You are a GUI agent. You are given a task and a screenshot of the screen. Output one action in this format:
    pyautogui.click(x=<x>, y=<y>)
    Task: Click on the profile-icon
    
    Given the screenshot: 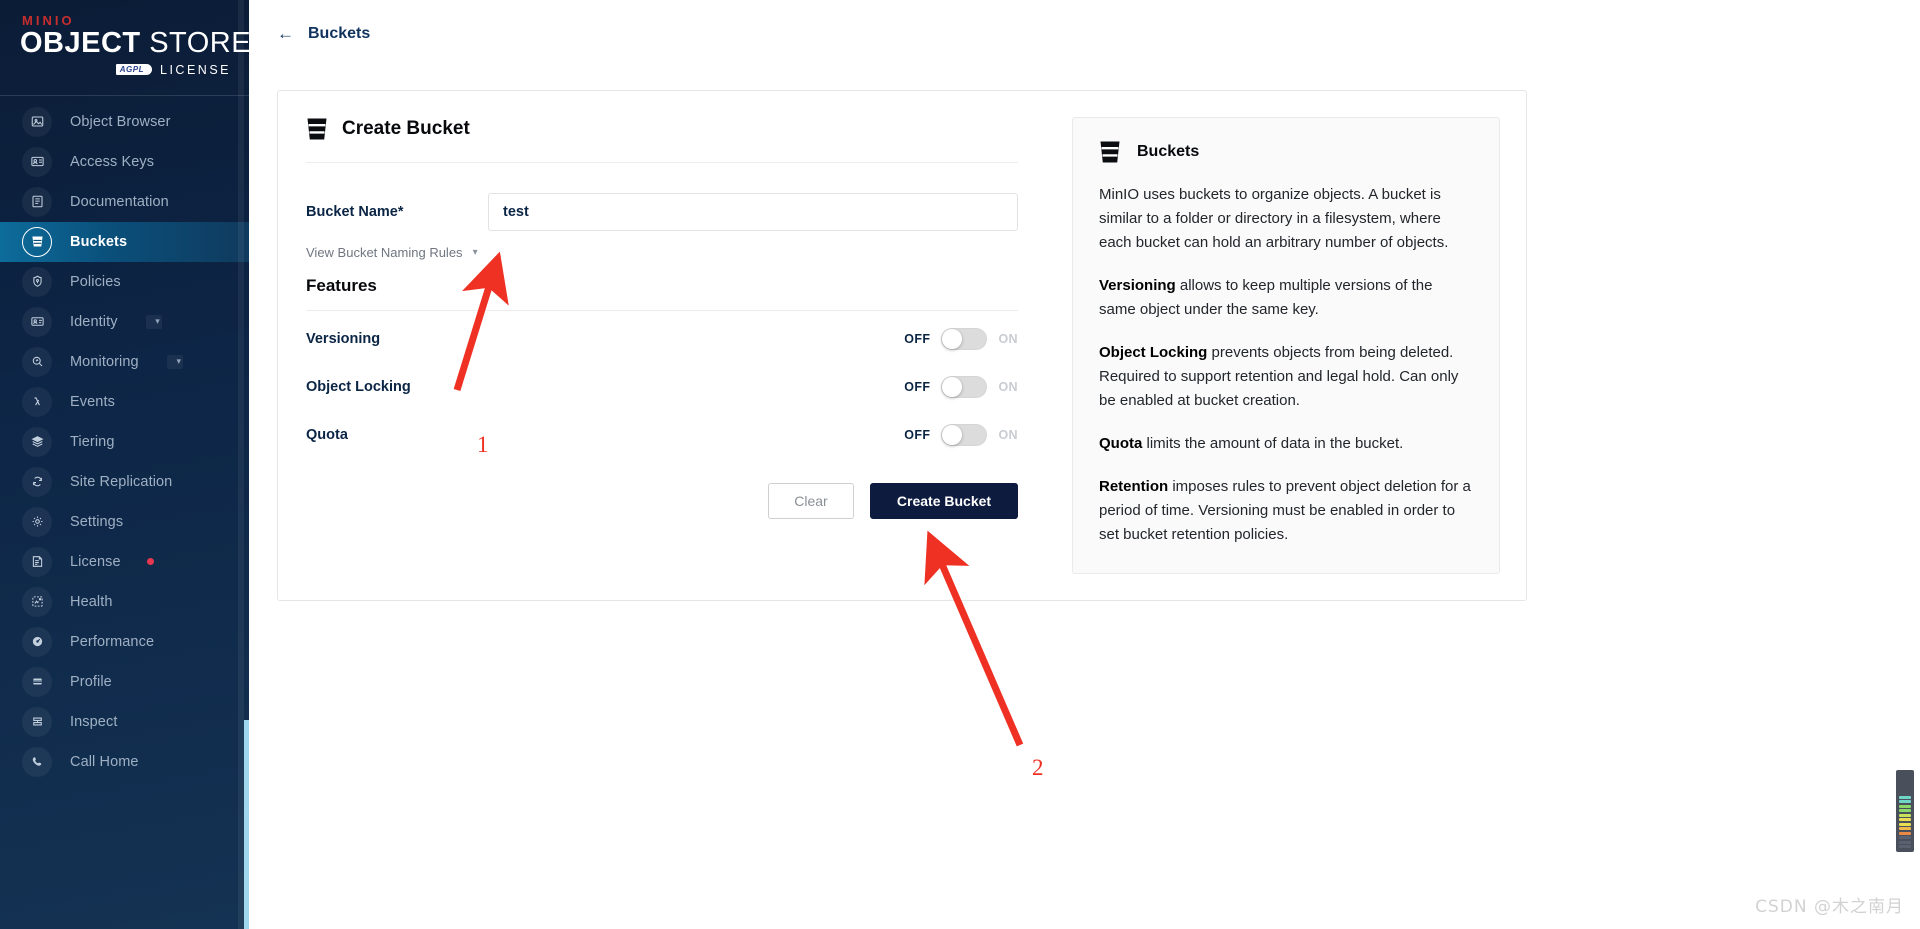 What is the action you would take?
    pyautogui.click(x=37, y=681)
    